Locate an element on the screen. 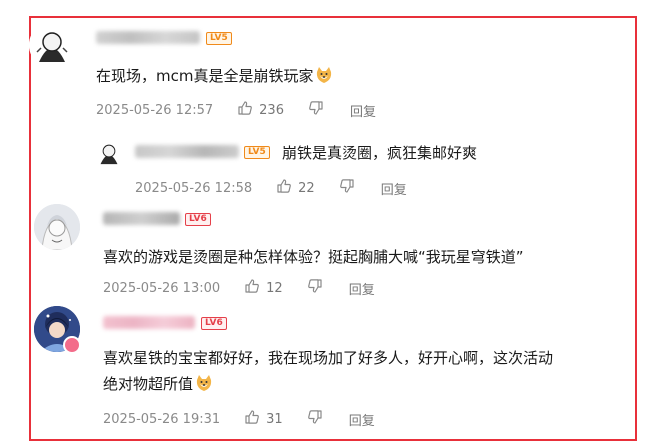  vip-badge-icon is located at coordinates (72, 345).